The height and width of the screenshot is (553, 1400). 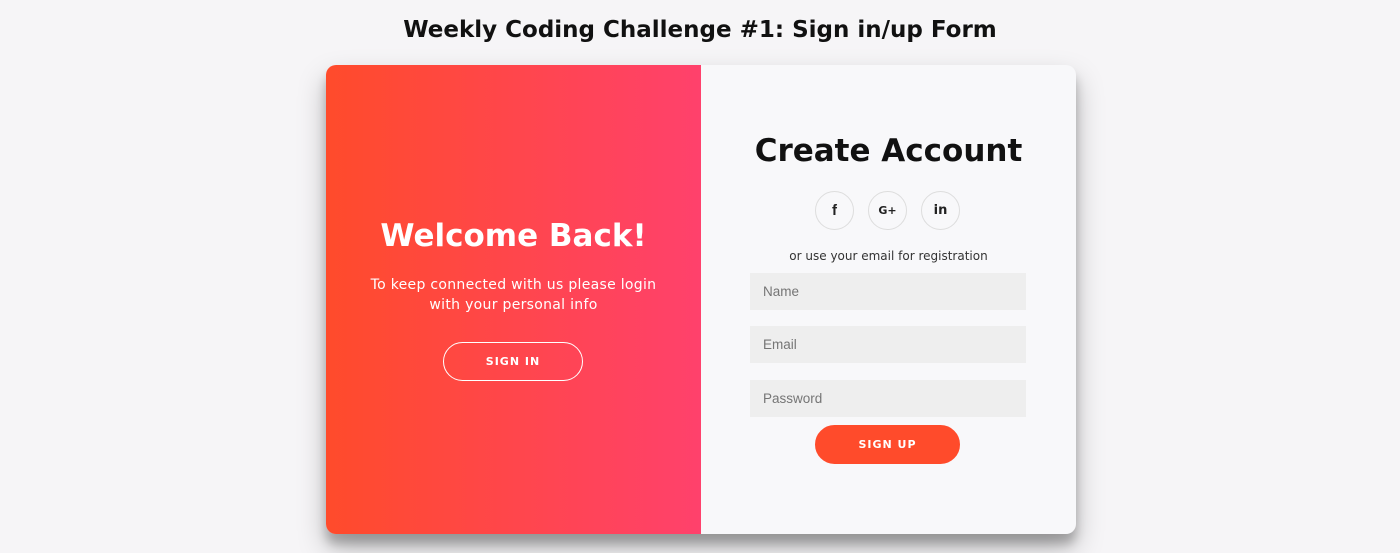 I want to click on google-plus-glyph: G+, so click(x=887, y=210).